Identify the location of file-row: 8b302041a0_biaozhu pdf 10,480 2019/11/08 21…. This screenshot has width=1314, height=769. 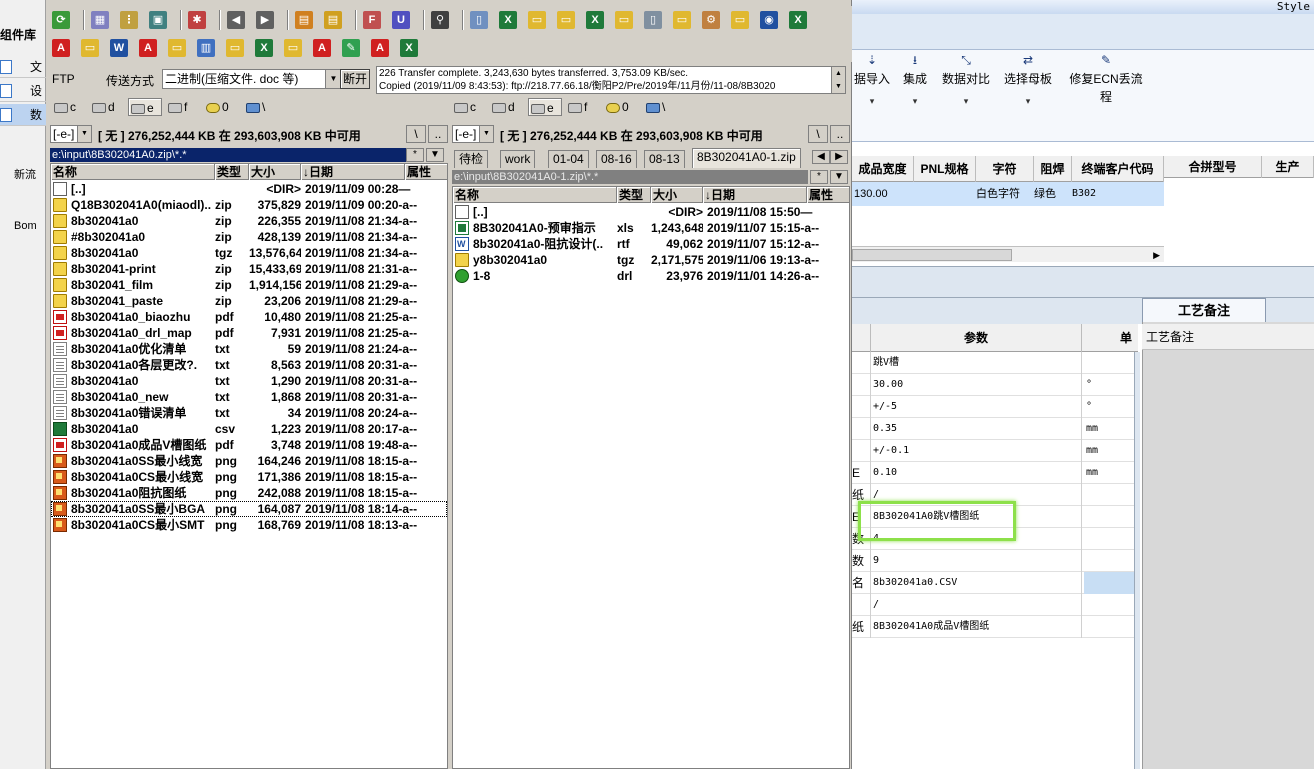
(249, 317).